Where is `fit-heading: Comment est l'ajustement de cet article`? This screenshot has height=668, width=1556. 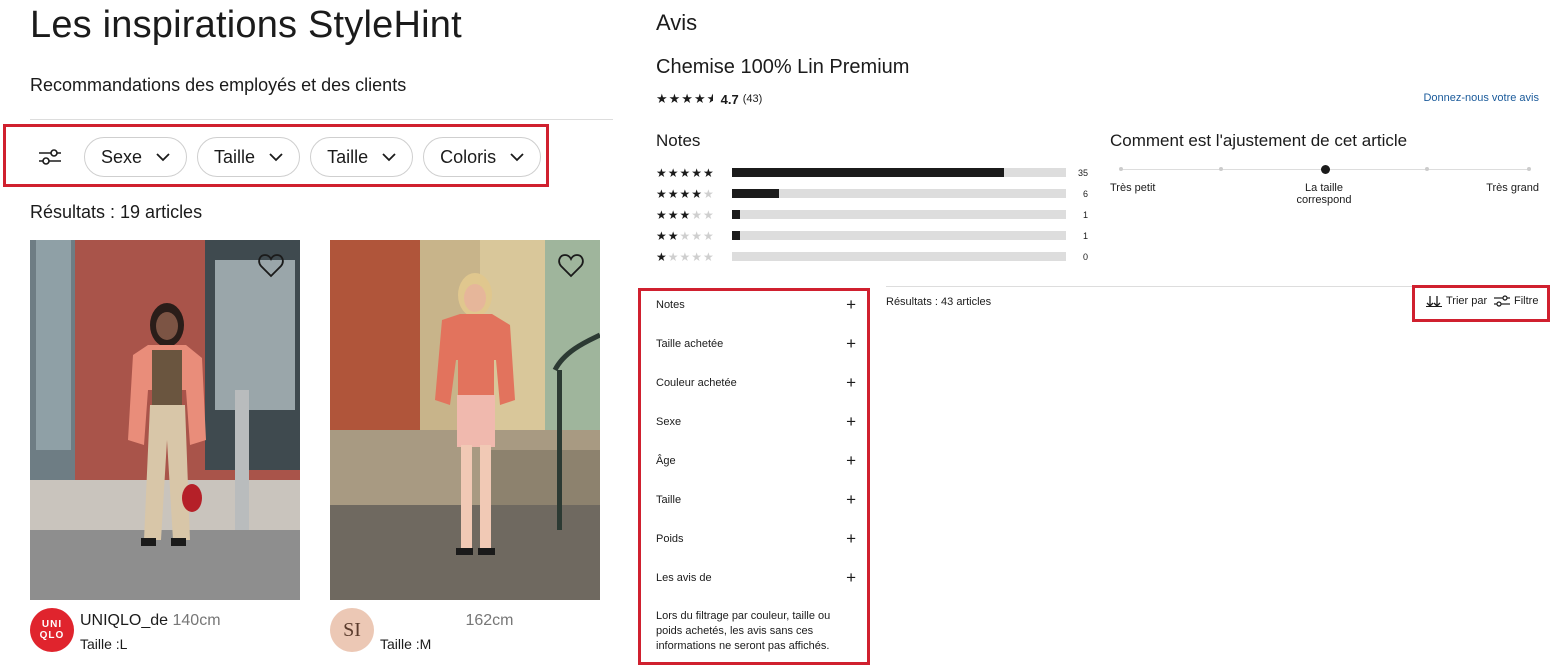 fit-heading: Comment est l'ajustement de cet article is located at coordinates (1259, 140).